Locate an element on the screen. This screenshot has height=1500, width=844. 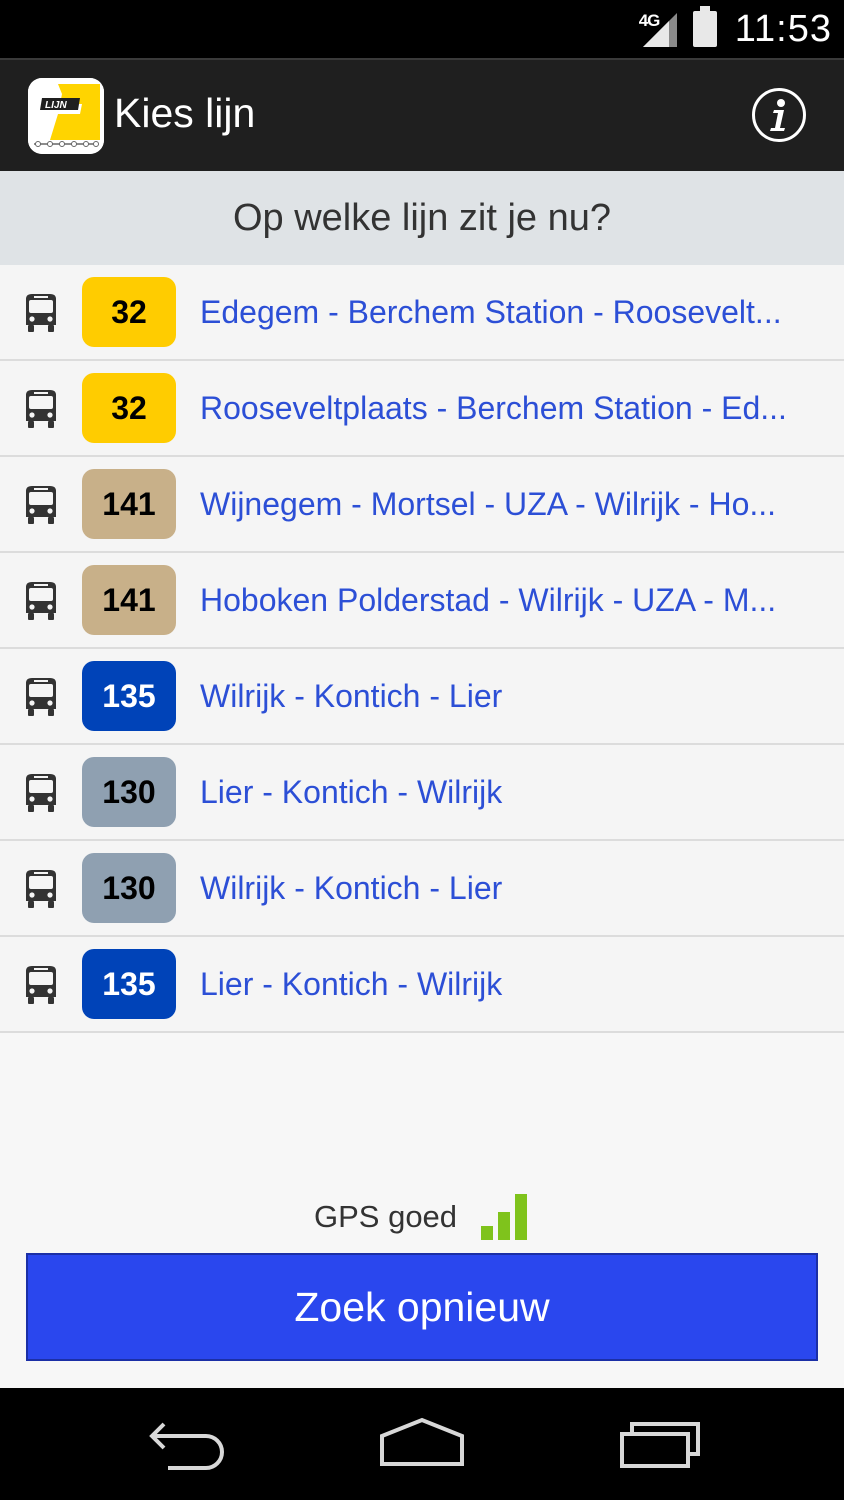
gps-label: GPS goed is located at coordinates (386, 1216).